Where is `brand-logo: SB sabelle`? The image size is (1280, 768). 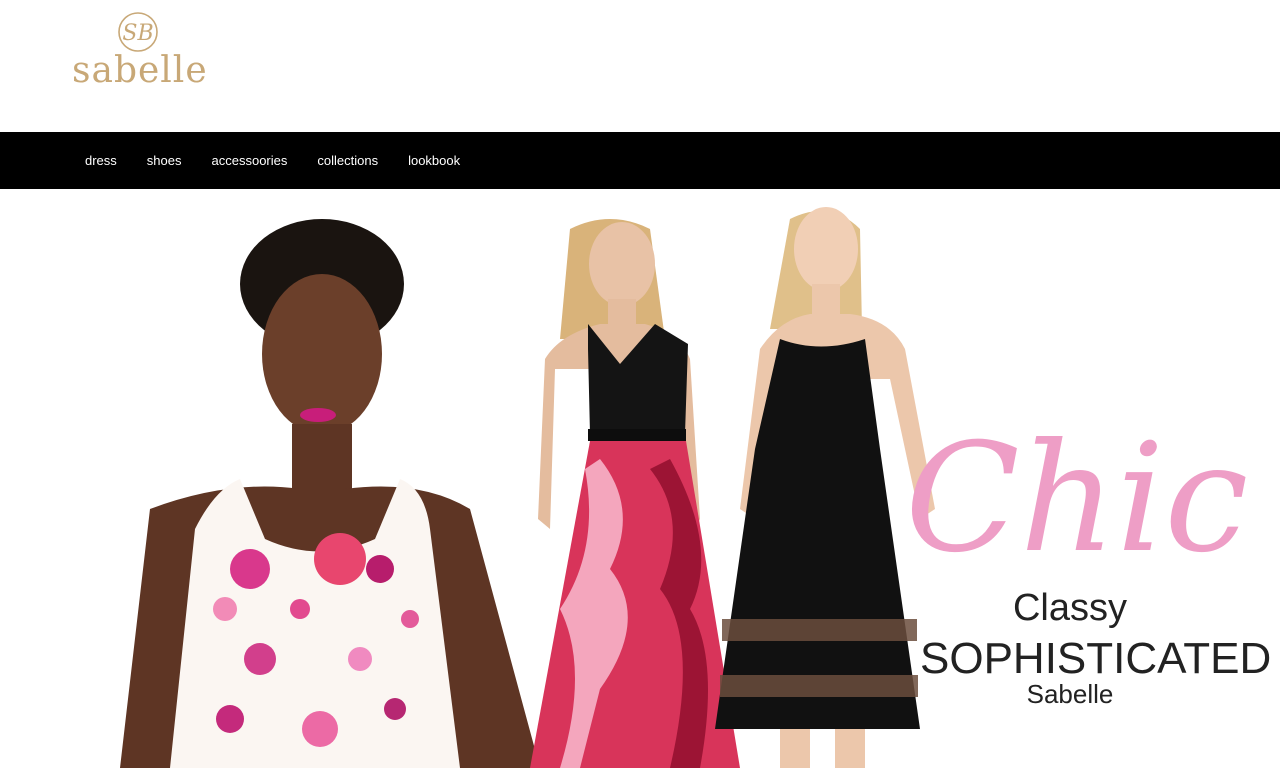 brand-logo: SB sabelle is located at coordinates (140, 51).